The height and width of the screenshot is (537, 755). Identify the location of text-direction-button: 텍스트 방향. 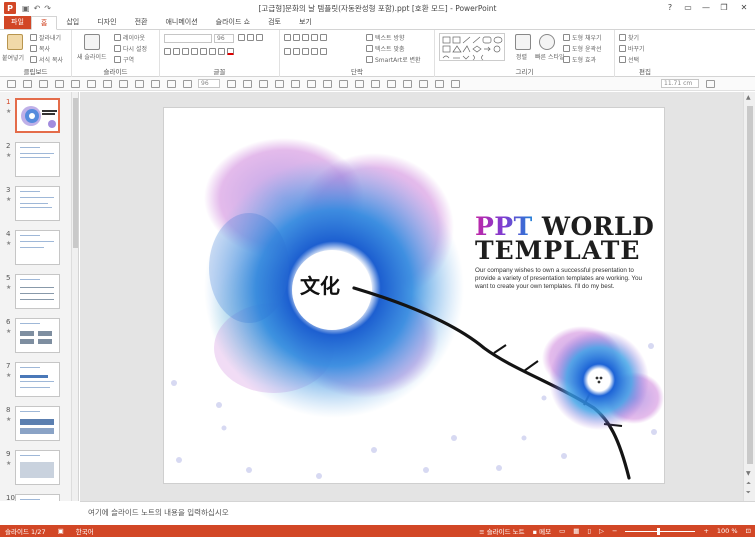
(385, 37).